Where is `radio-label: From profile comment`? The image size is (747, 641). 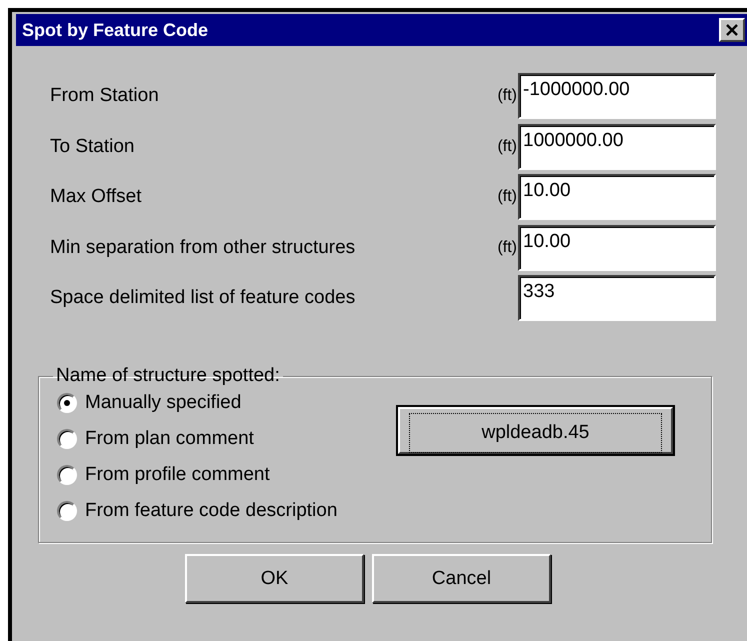
radio-label: From profile comment is located at coordinates (177, 475).